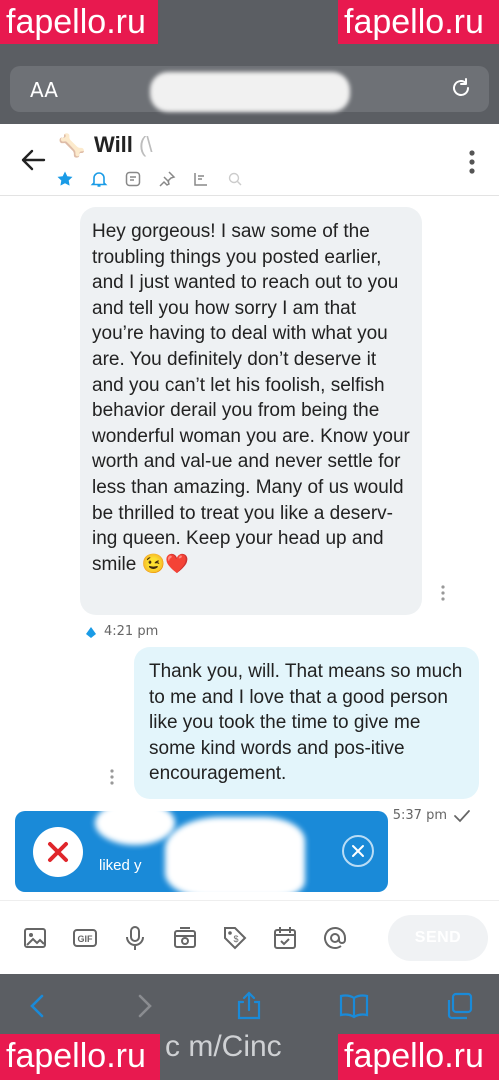  I want to click on camera-icon, so click(185, 938).